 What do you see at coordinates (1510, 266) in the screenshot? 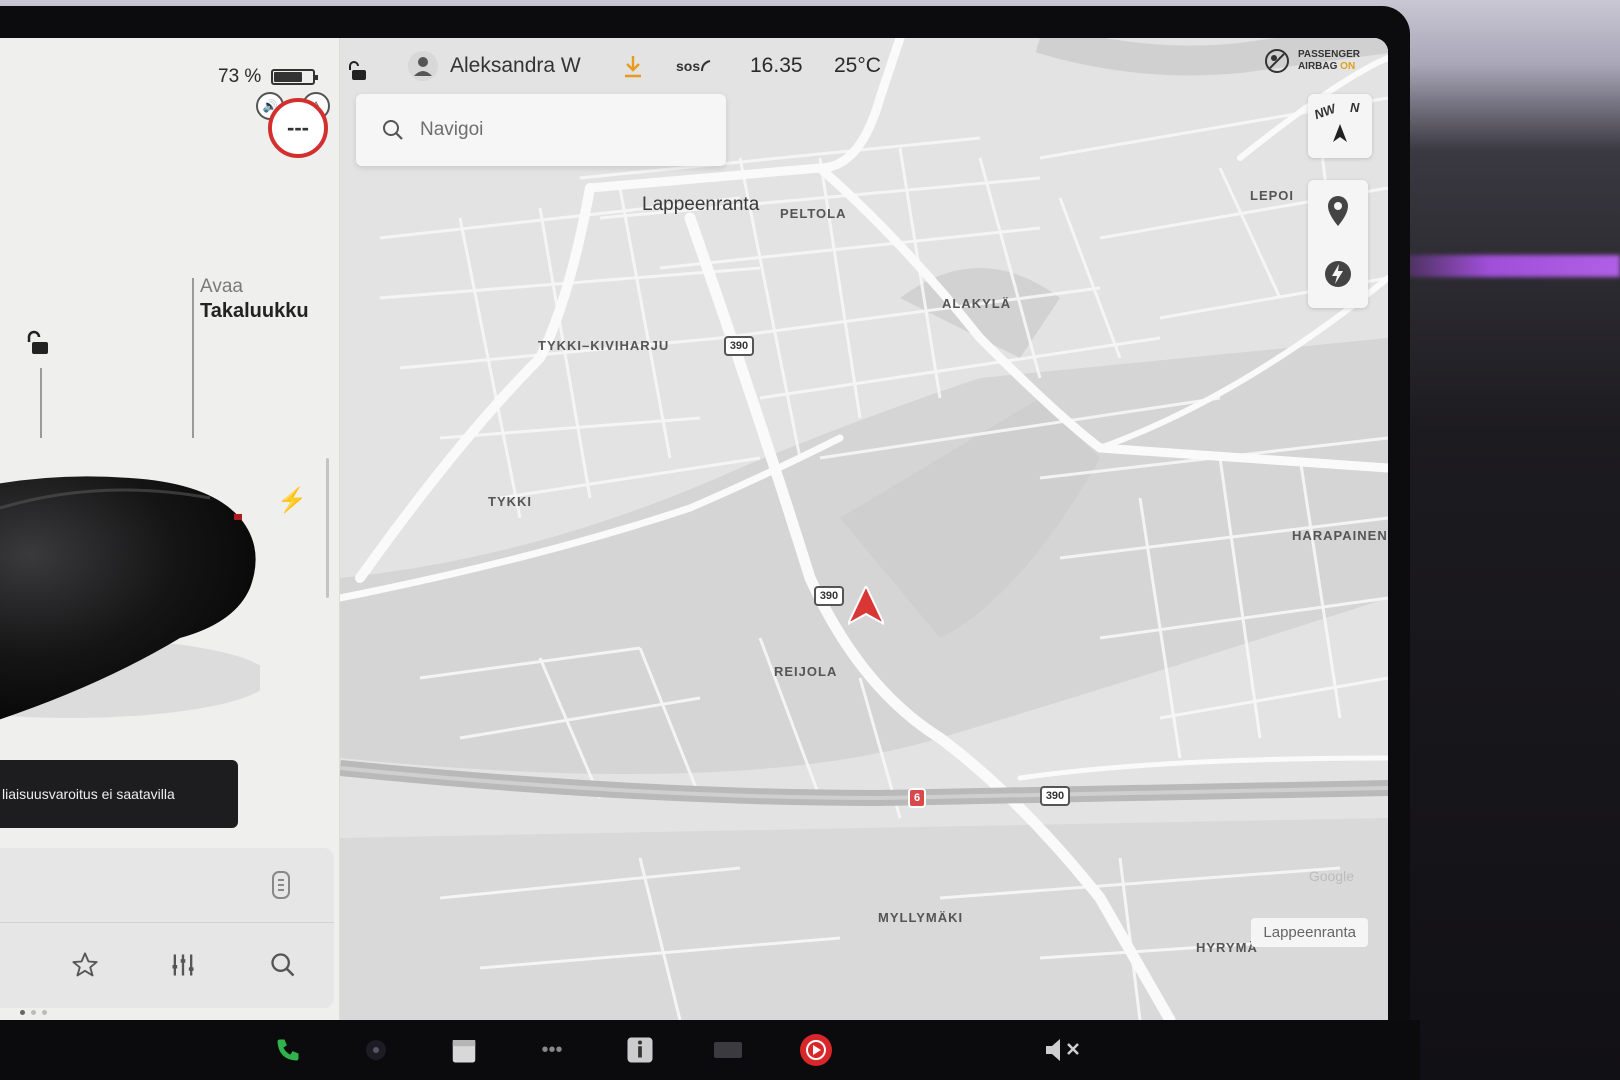
I see `ambient-light` at bounding box center [1510, 266].